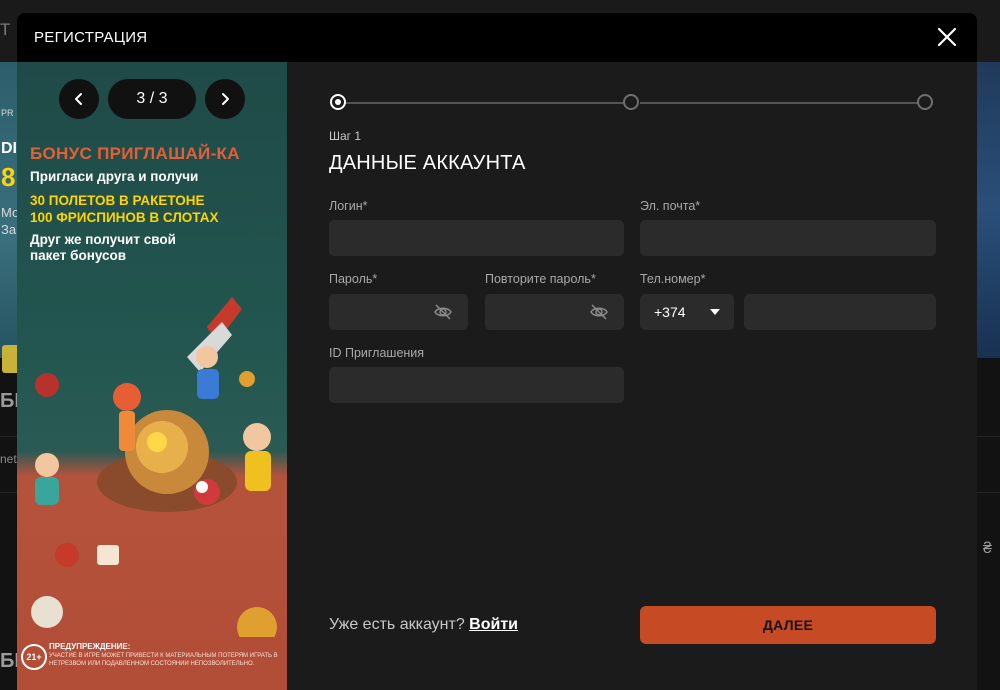  Describe the element at coordinates (9, 217) in the screenshot. I see `background-banner-left: PR DI 8 Мо За` at that location.